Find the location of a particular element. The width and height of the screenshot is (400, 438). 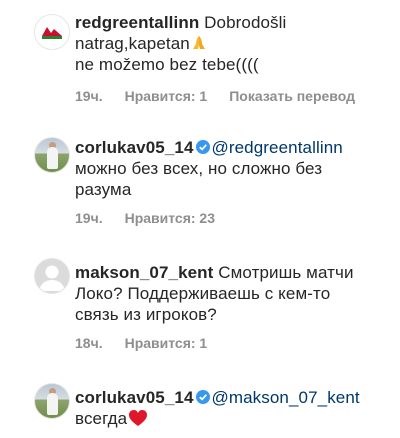

comment-time: 18ч. is located at coordinates (89, 343).